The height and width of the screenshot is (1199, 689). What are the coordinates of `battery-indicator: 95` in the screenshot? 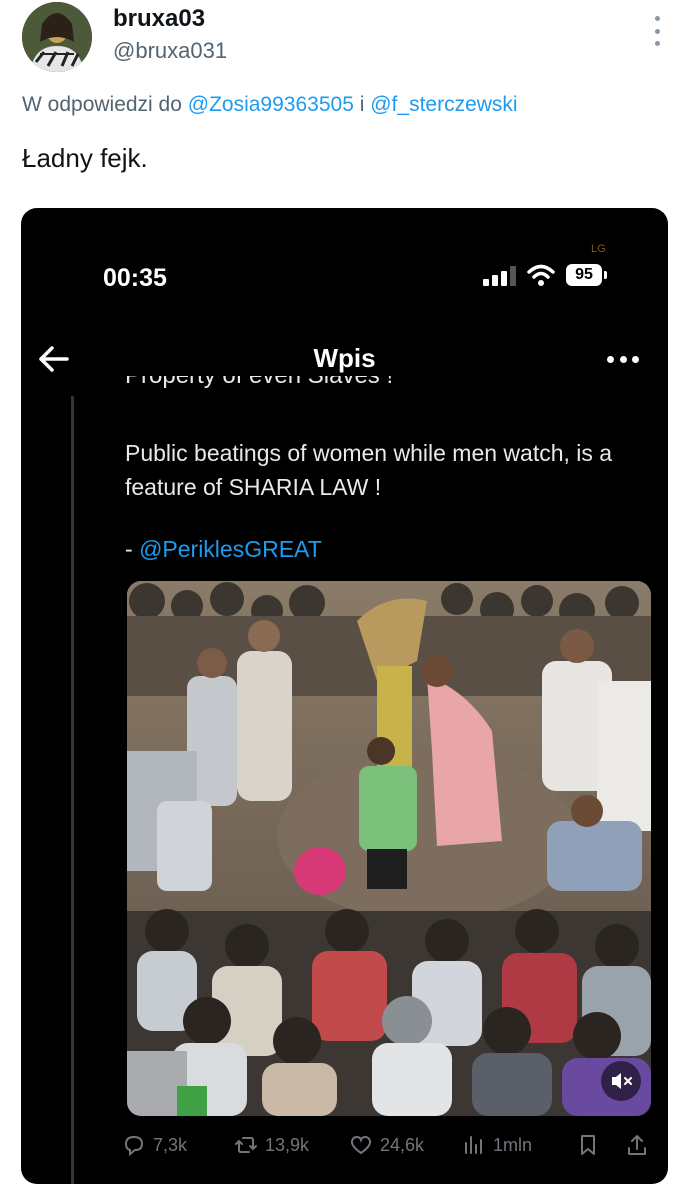 It's located at (584, 275).